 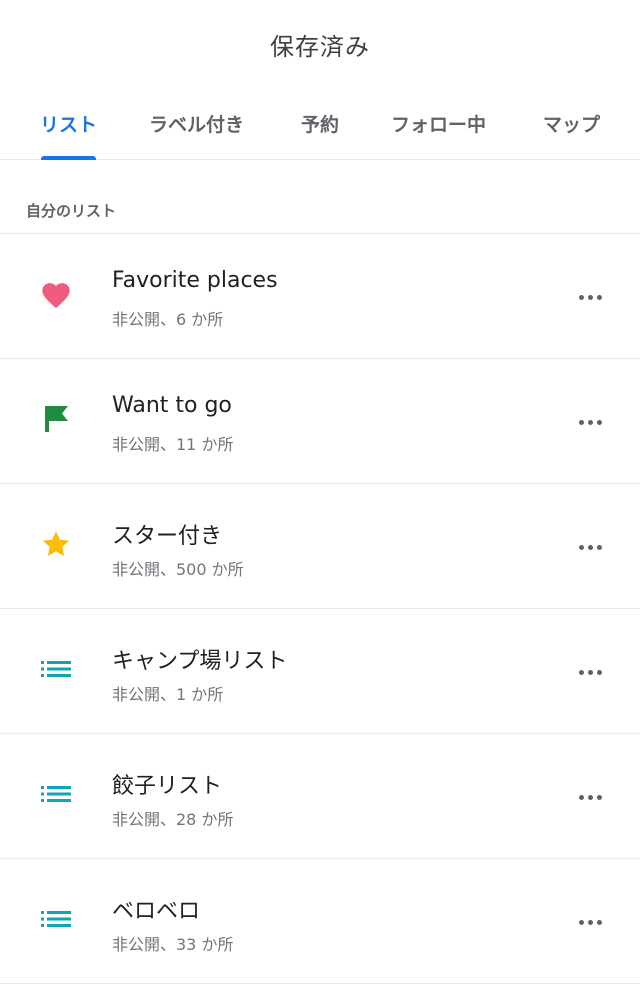 I want to click on tab-bar: リスト ラベル付き 予約 フォロー中 マップ, so click(x=320, y=124).